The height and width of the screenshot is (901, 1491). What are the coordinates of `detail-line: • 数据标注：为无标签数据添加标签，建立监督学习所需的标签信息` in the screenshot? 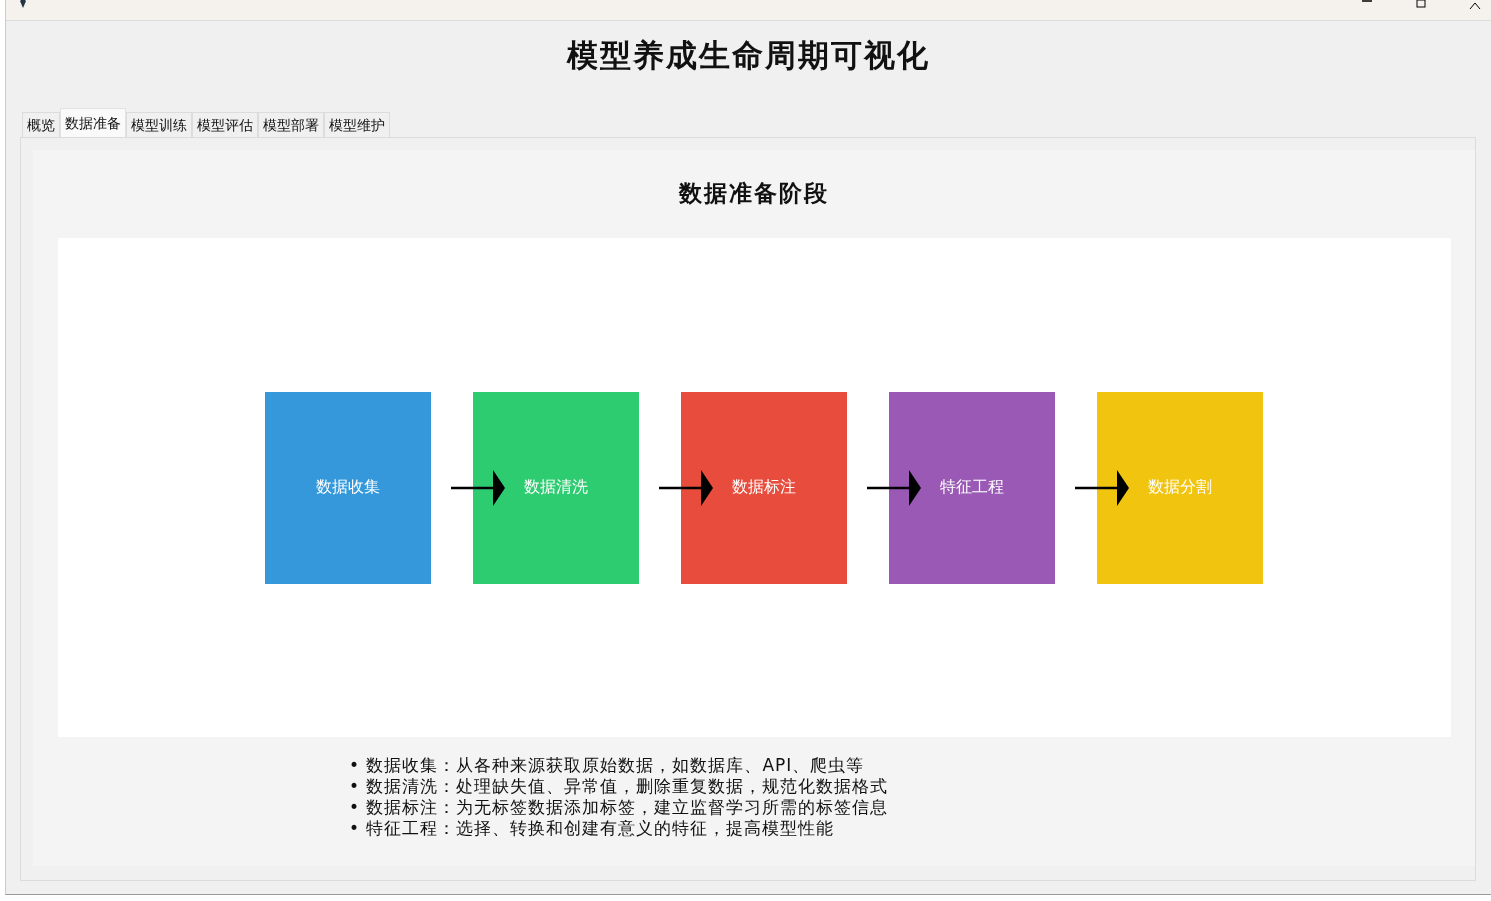 It's located at (619, 807).